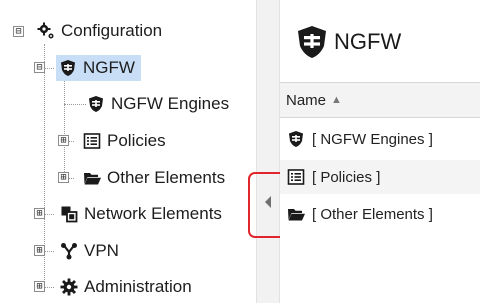 The image size is (480, 303). Describe the element at coordinates (368, 41) in the screenshot. I see `page-title-text: NGFW` at that location.